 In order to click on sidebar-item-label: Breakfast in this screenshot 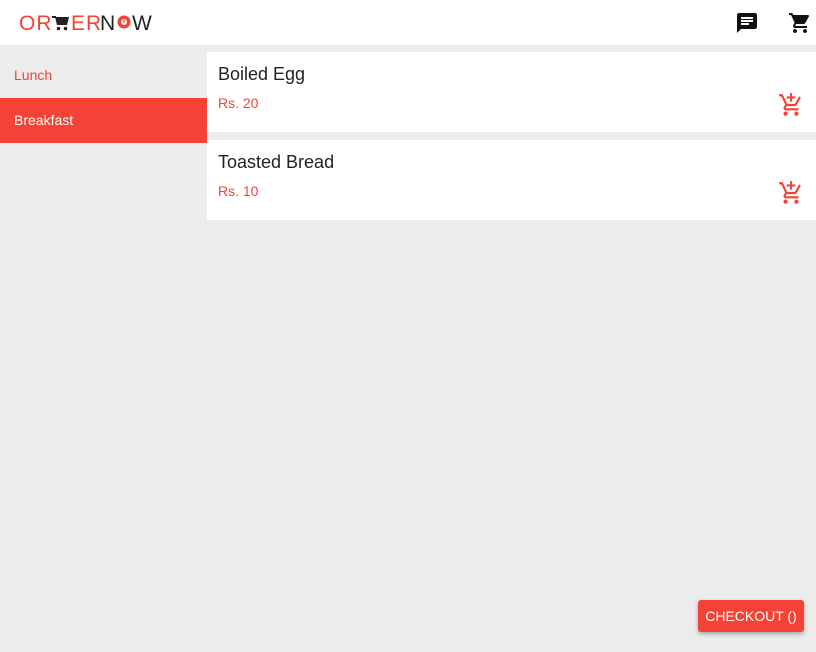, I will do `click(44, 120)`.